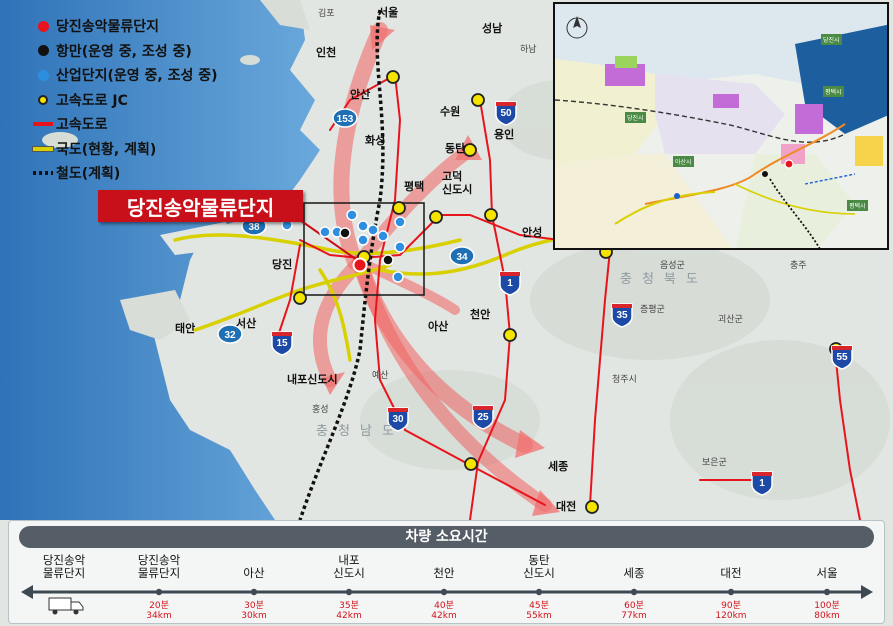 The height and width of the screenshot is (626, 893). Describe the element at coordinates (652, 310) in the screenshot. I see `label-jeungpyeong: 증평군` at that location.